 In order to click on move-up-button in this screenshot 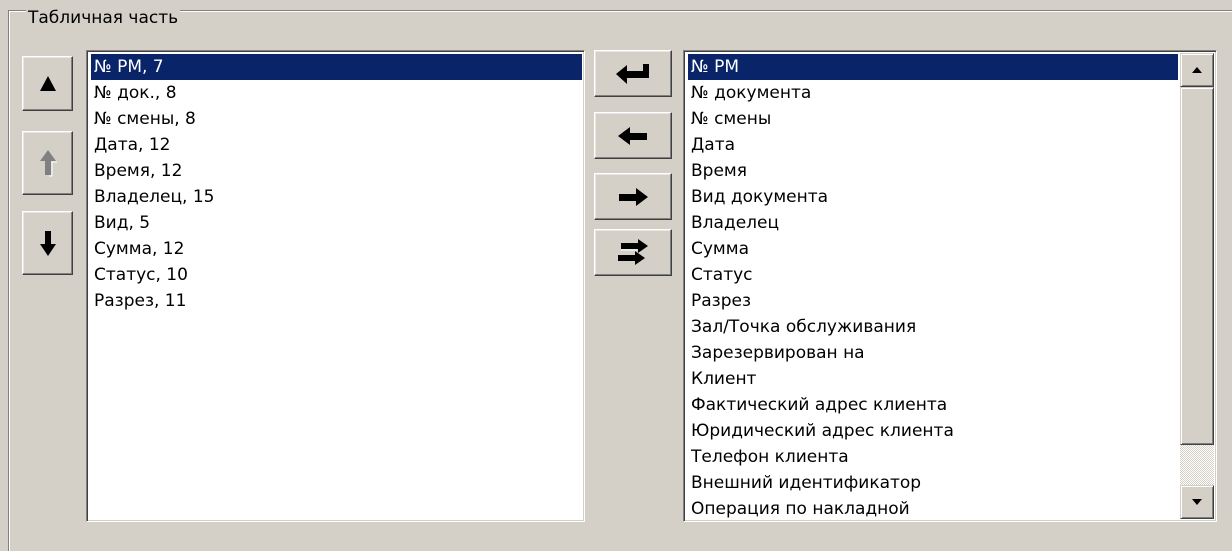, I will do `click(47, 83)`.